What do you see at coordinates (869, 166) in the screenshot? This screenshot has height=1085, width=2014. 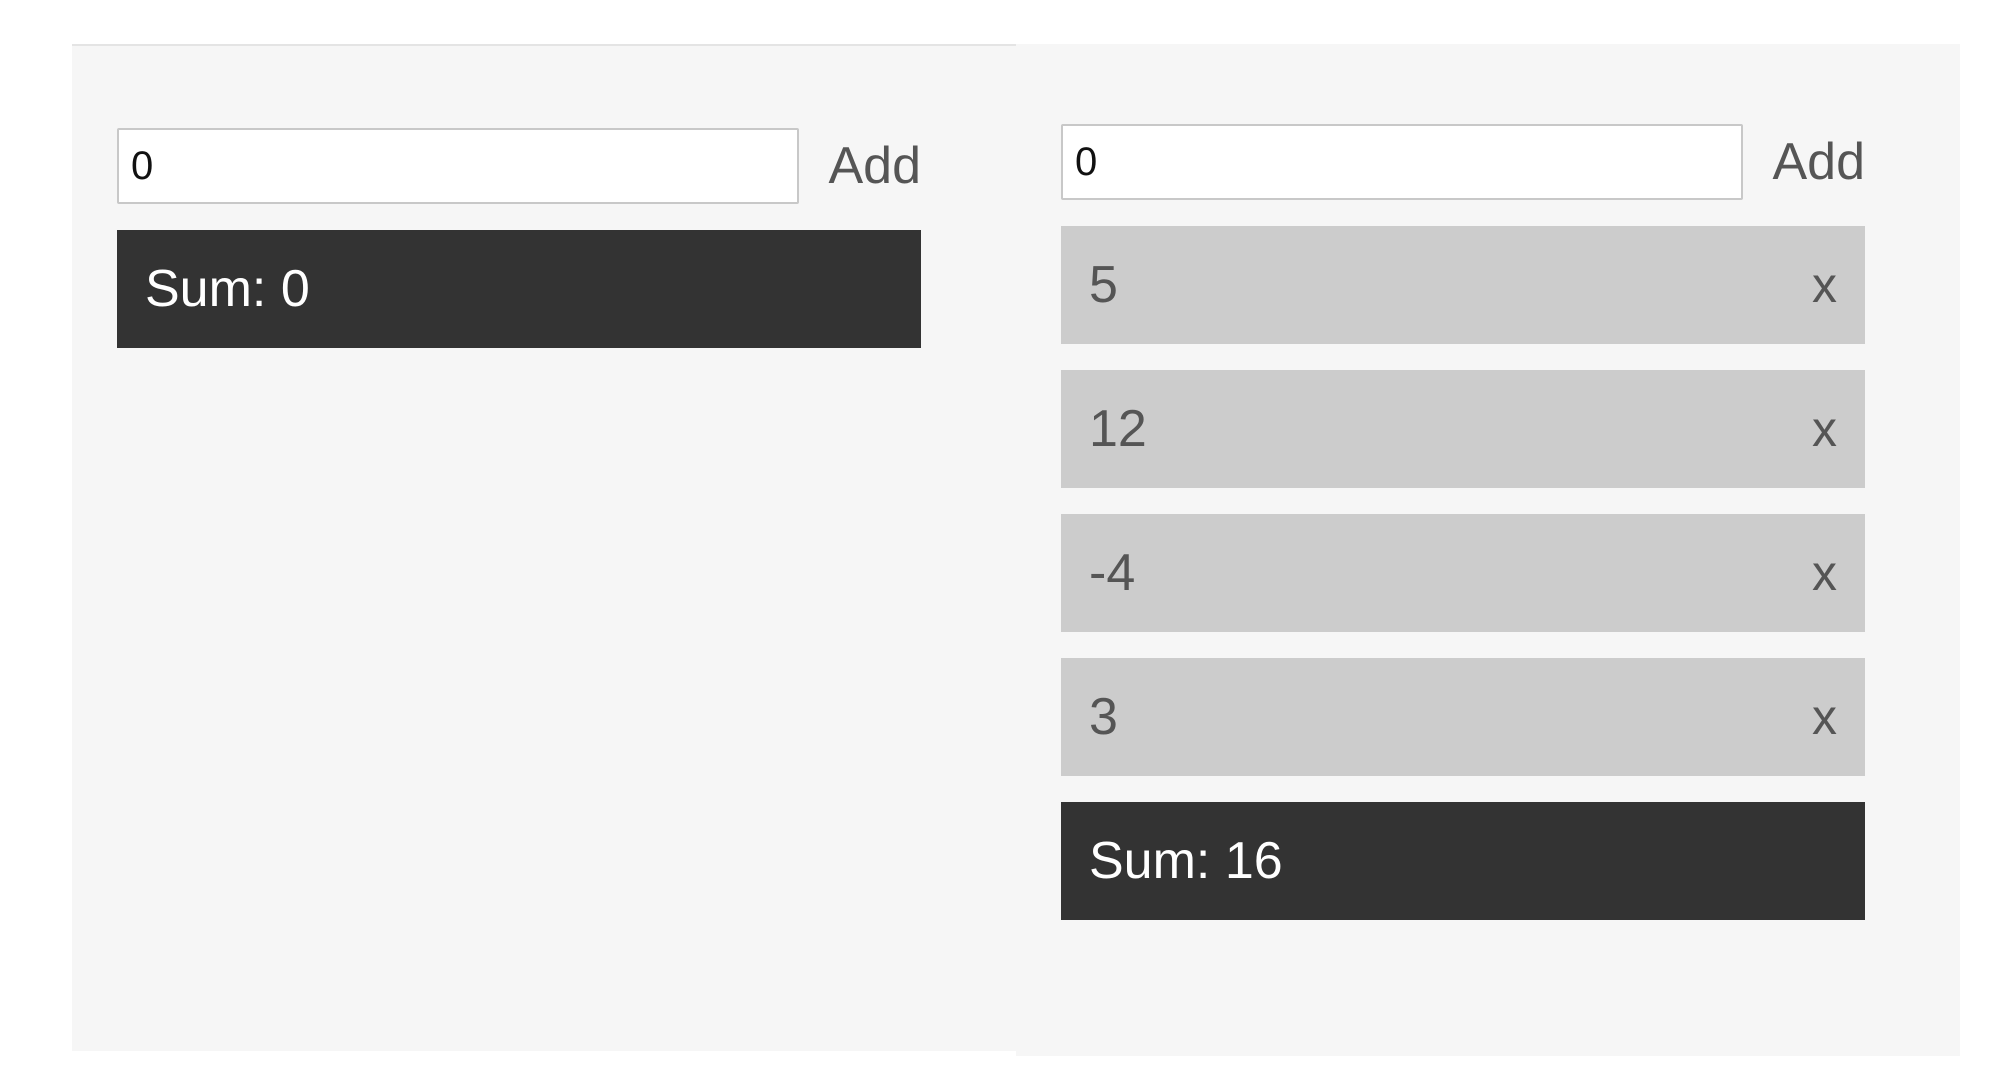 I see `left-add-button: Add` at bounding box center [869, 166].